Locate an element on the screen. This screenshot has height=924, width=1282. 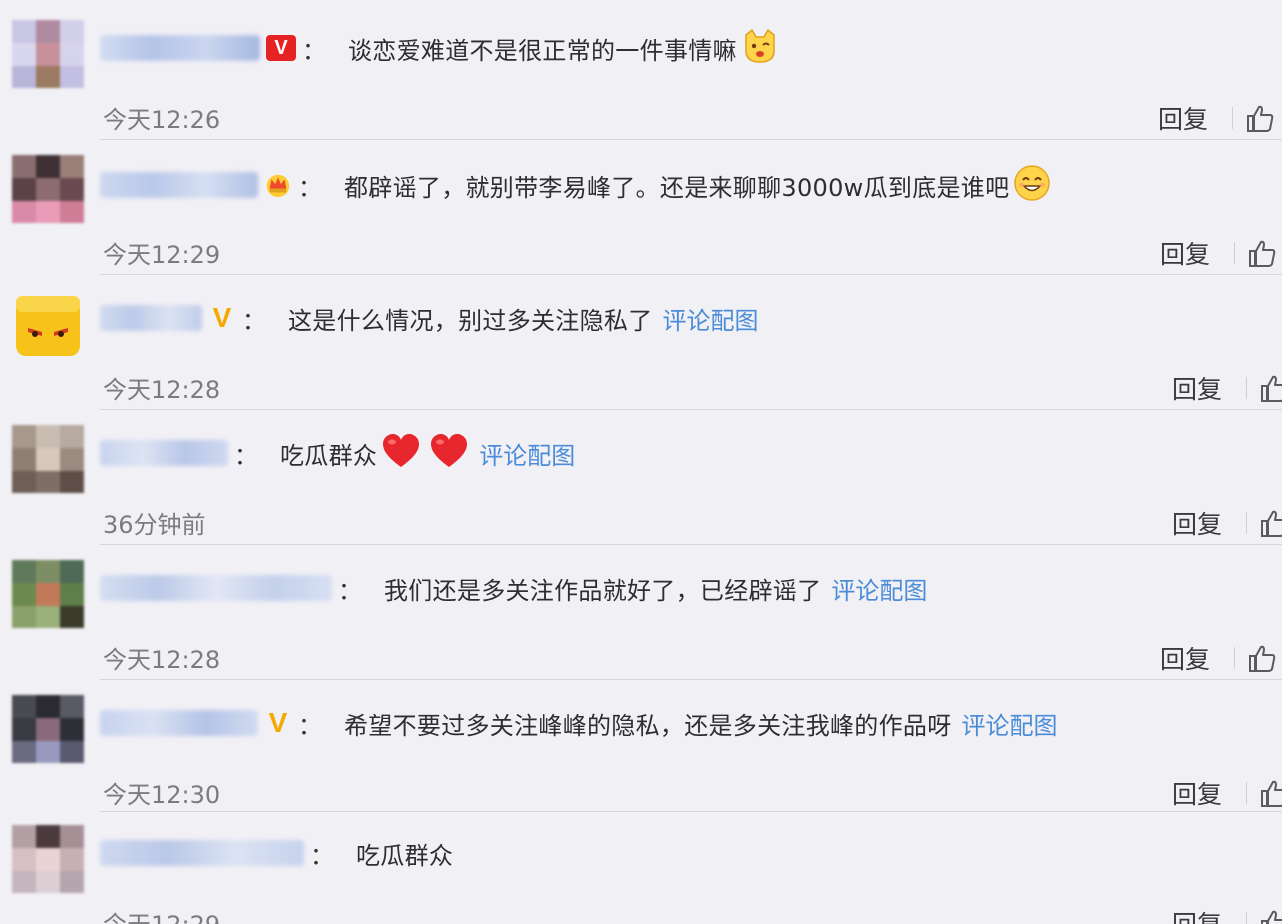
comment-header: ： 吃瓜群众 评论配图 is located at coordinates (337, 453).